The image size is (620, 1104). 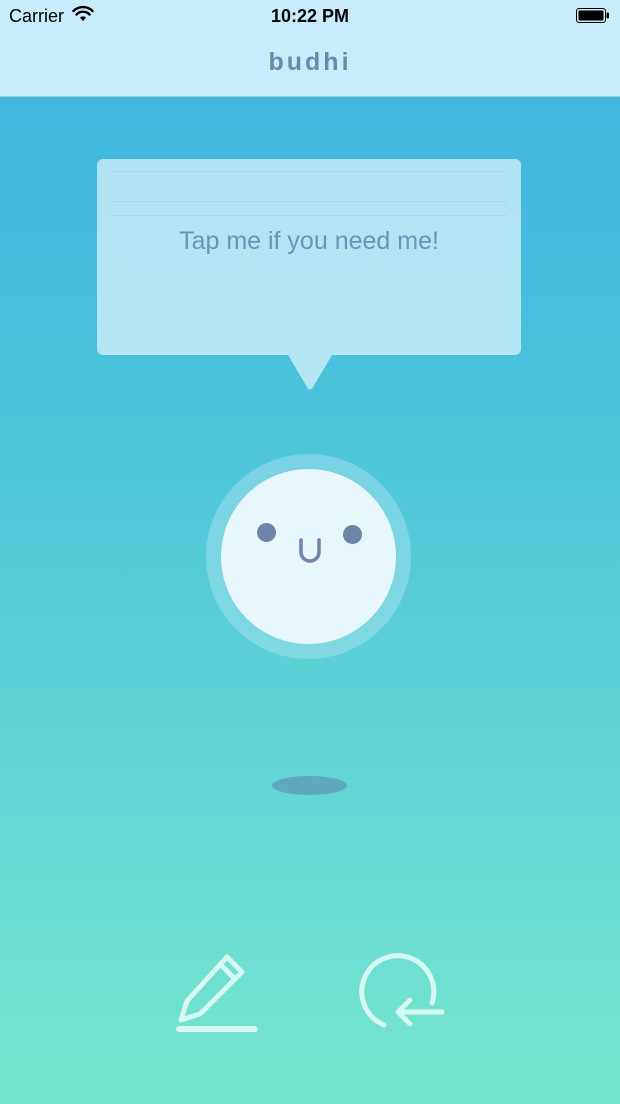 What do you see at coordinates (266, 532) in the screenshot?
I see `left-eye` at bounding box center [266, 532].